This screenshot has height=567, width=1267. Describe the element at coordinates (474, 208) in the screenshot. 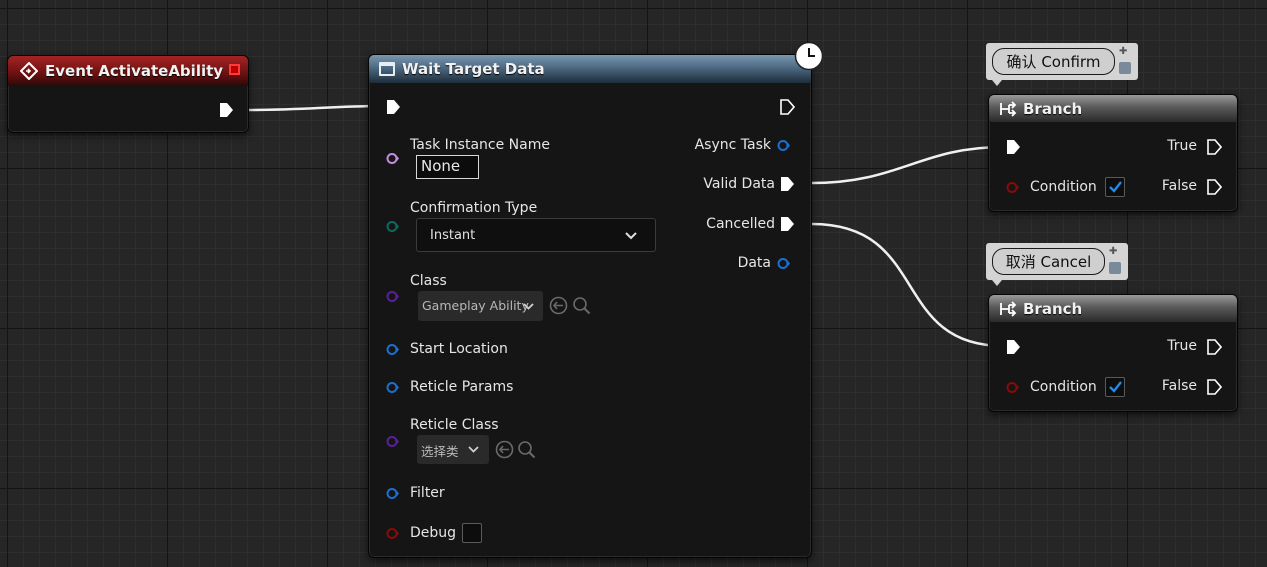

I see `confirmation-type-label: Confirmation Type` at that location.